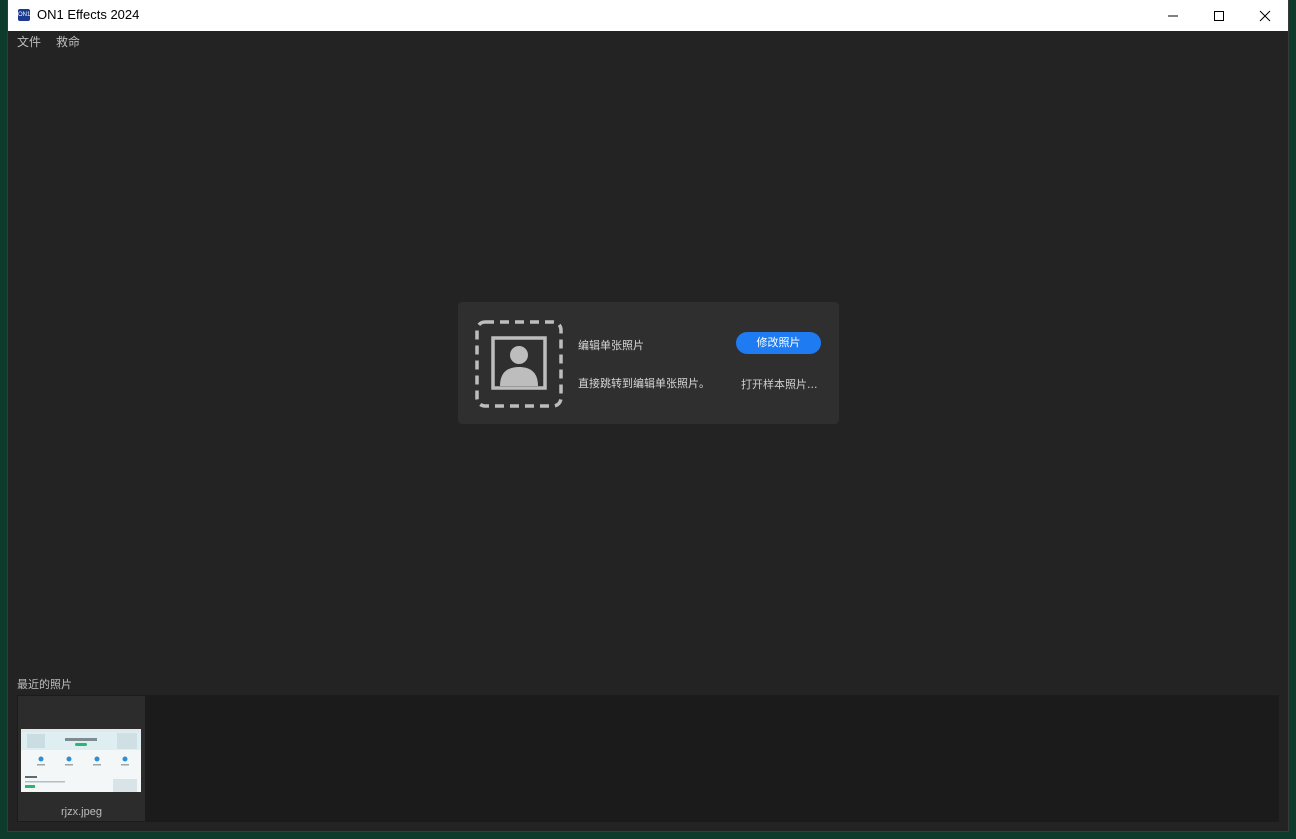 Image resolution: width=1296 pixels, height=839 pixels. Describe the element at coordinates (81, 812) in the screenshot. I see `recent-photo-filename: rjzx.jpeg` at that location.